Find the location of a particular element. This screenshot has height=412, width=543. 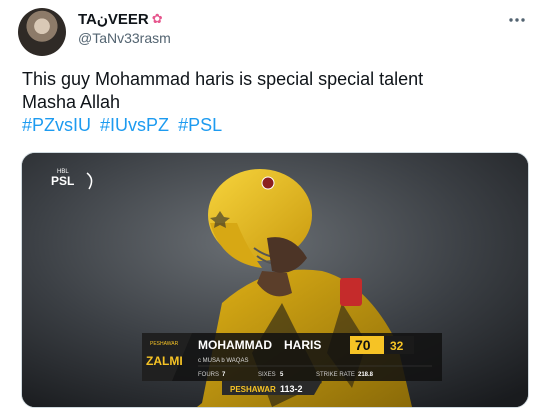

team-badge-small: PESHAWAR is located at coordinates (164, 344).